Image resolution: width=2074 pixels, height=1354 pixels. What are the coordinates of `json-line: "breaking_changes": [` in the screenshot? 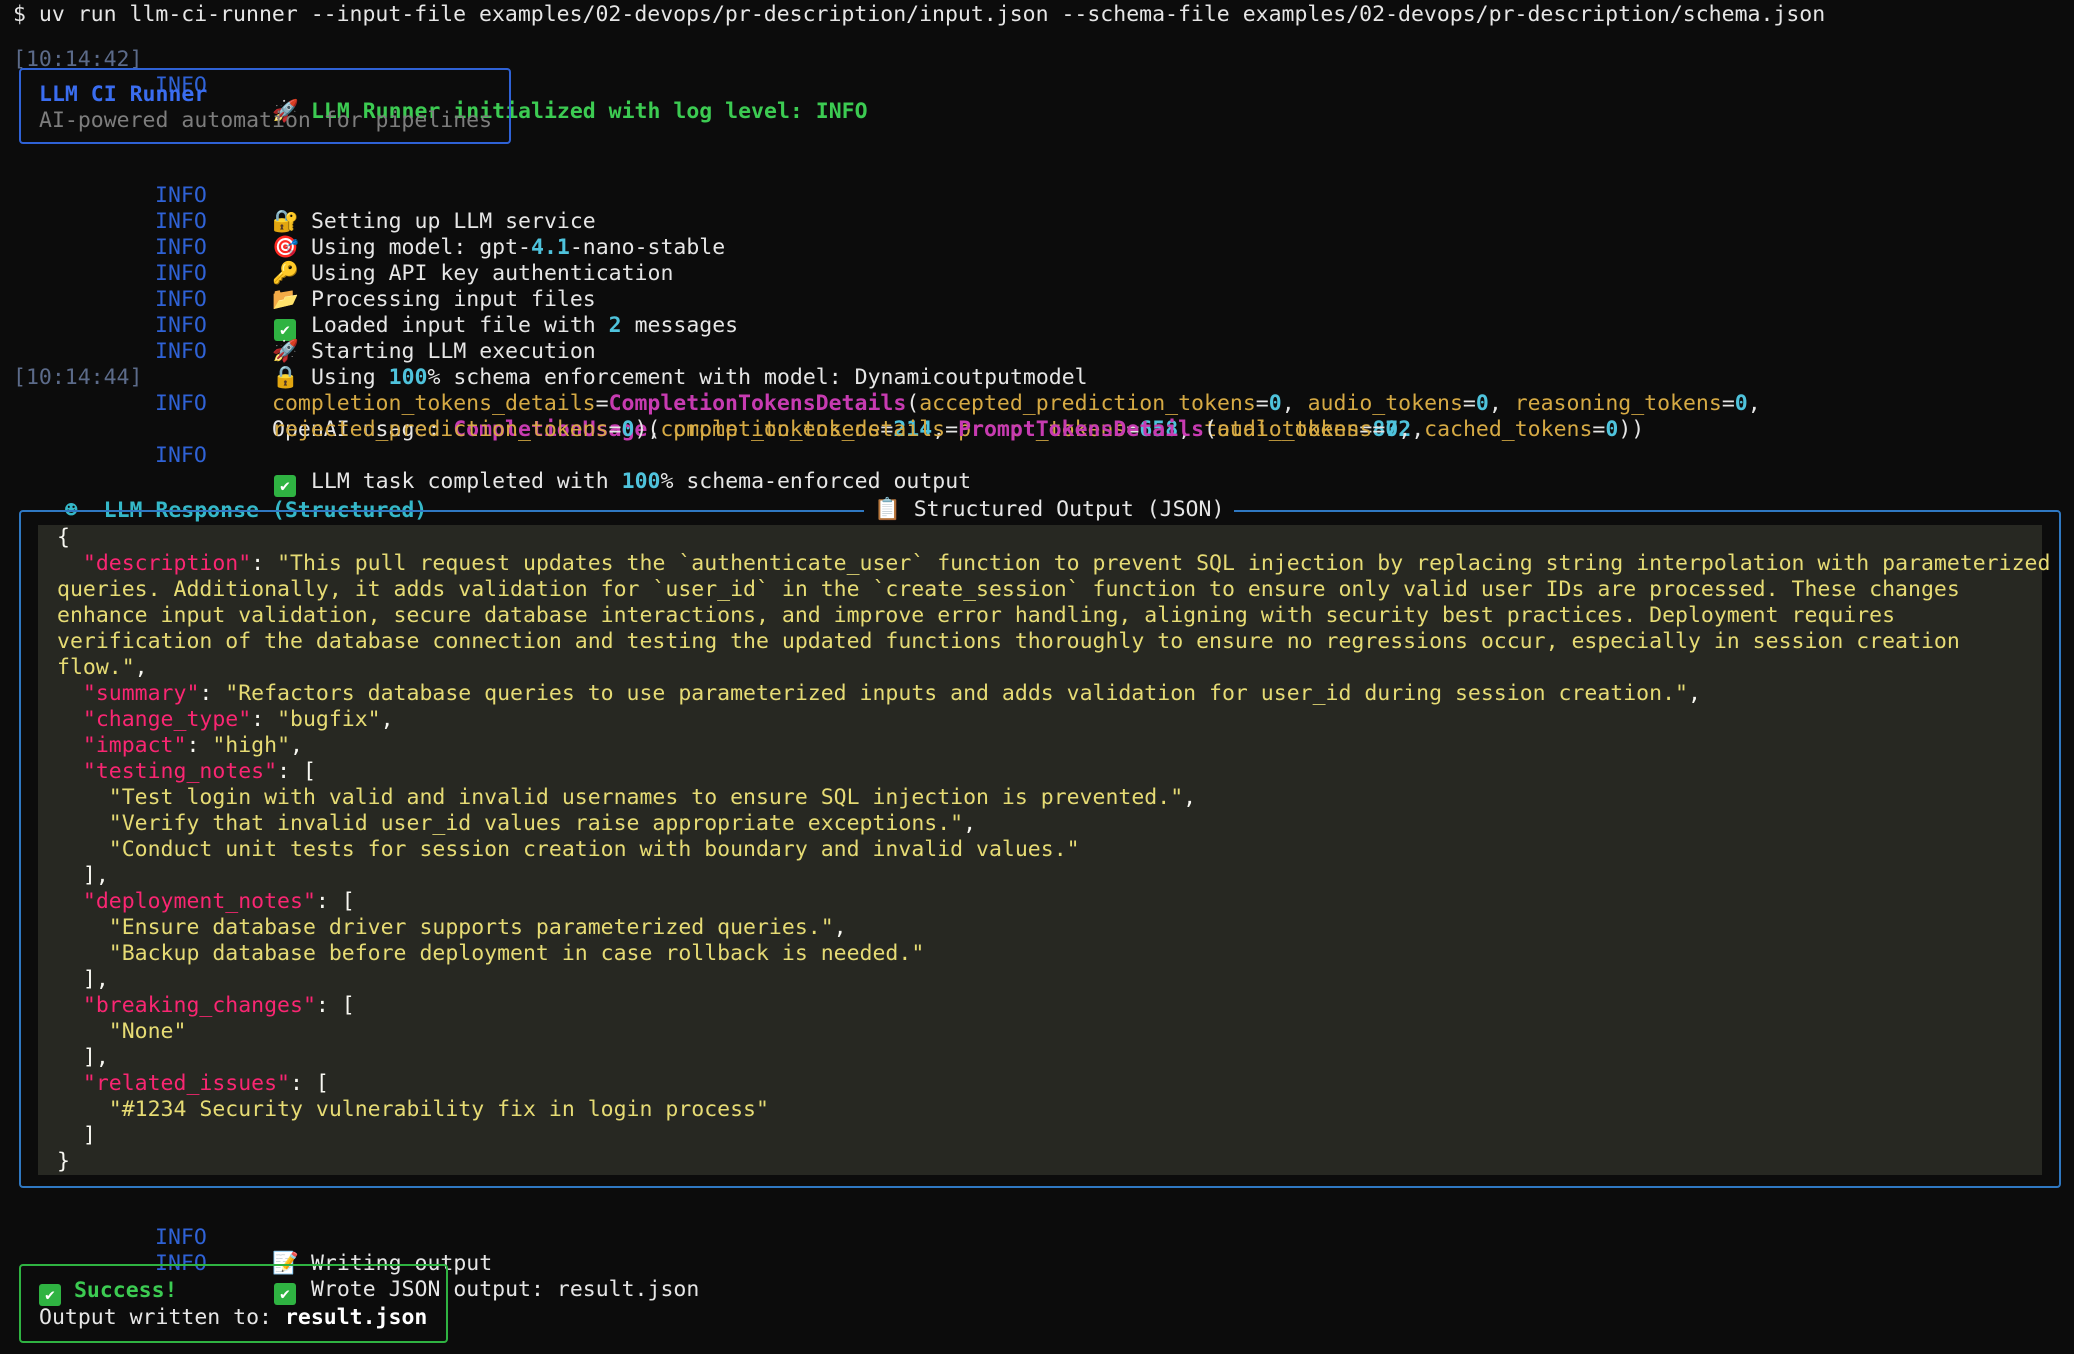 It's located at (206, 1006).